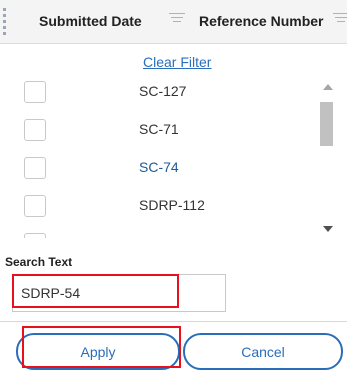 This screenshot has width=347, height=370. What do you see at coordinates (326, 124) in the screenshot?
I see `scroll-thumb` at bounding box center [326, 124].